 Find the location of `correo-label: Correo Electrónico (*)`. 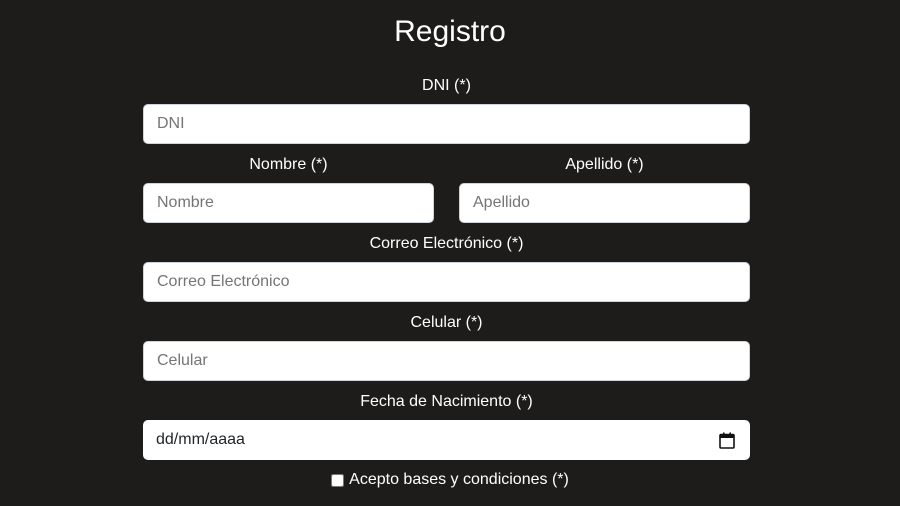

correo-label: Correo Electrónico (*) is located at coordinates (446, 243).